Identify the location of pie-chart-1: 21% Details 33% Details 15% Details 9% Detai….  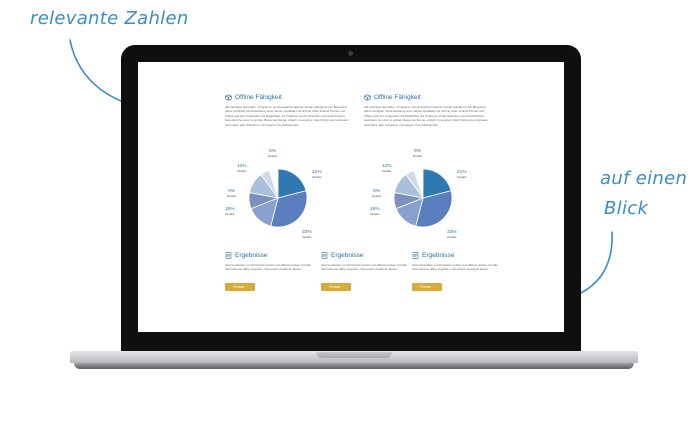
(277, 198).